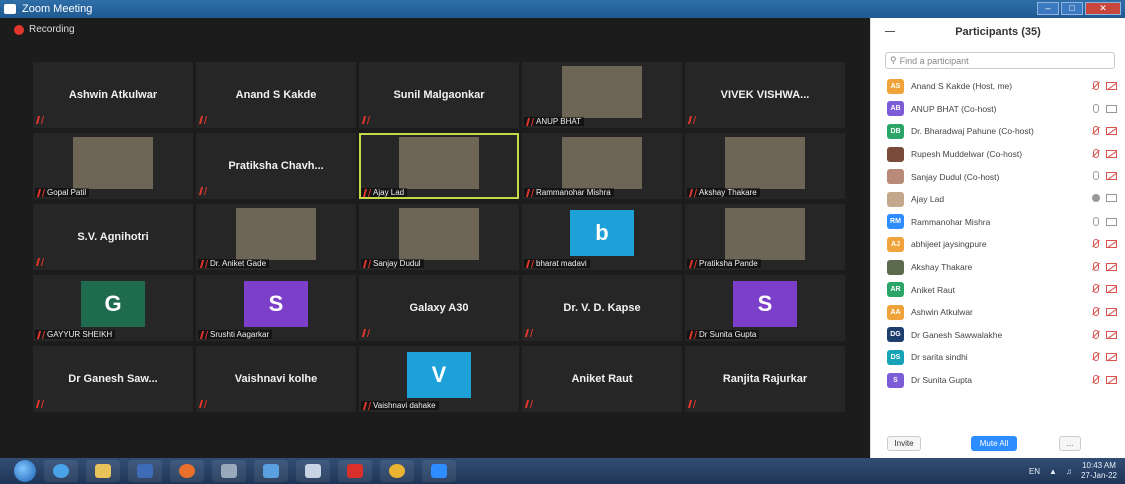 This screenshot has height=484, width=1125. I want to click on participant-name: Dr. V. D. Kapse, so click(602, 308).